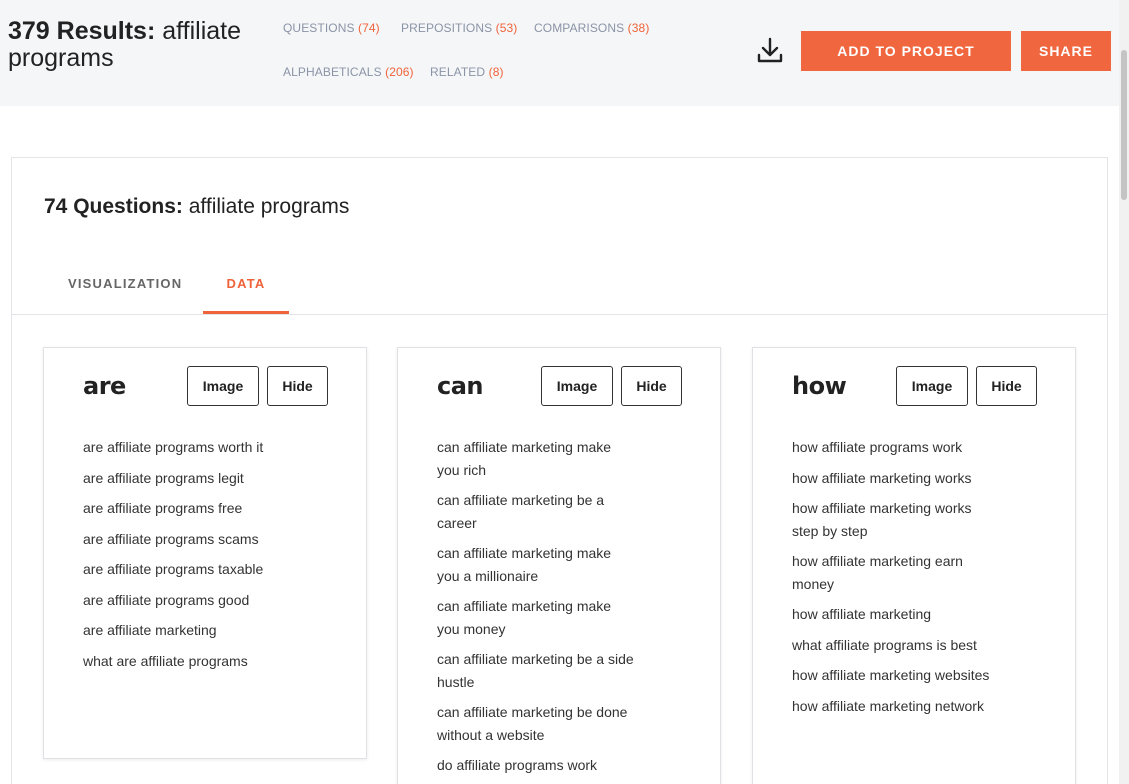  Describe the element at coordinates (537, 617) in the screenshot. I see `question-item: can affiliate marketing make you money` at that location.